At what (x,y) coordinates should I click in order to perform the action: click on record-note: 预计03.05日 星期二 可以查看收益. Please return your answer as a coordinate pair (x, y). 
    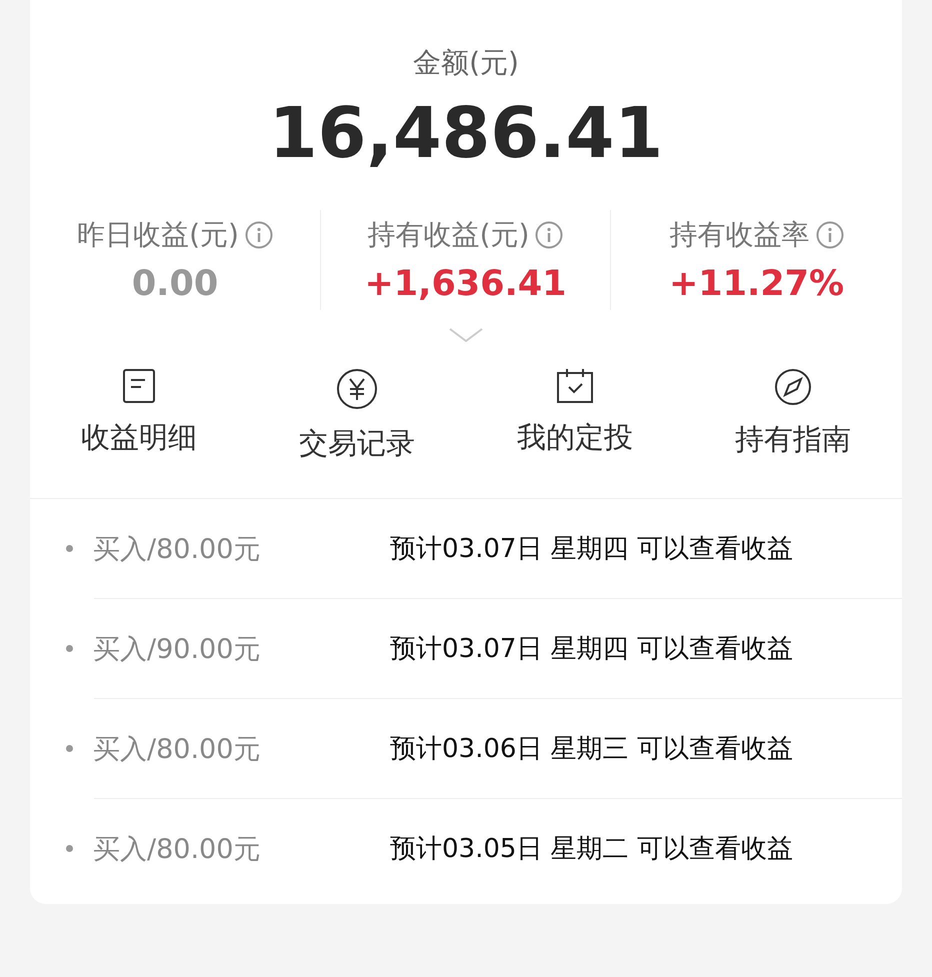
    Looking at the image, I should click on (591, 849).